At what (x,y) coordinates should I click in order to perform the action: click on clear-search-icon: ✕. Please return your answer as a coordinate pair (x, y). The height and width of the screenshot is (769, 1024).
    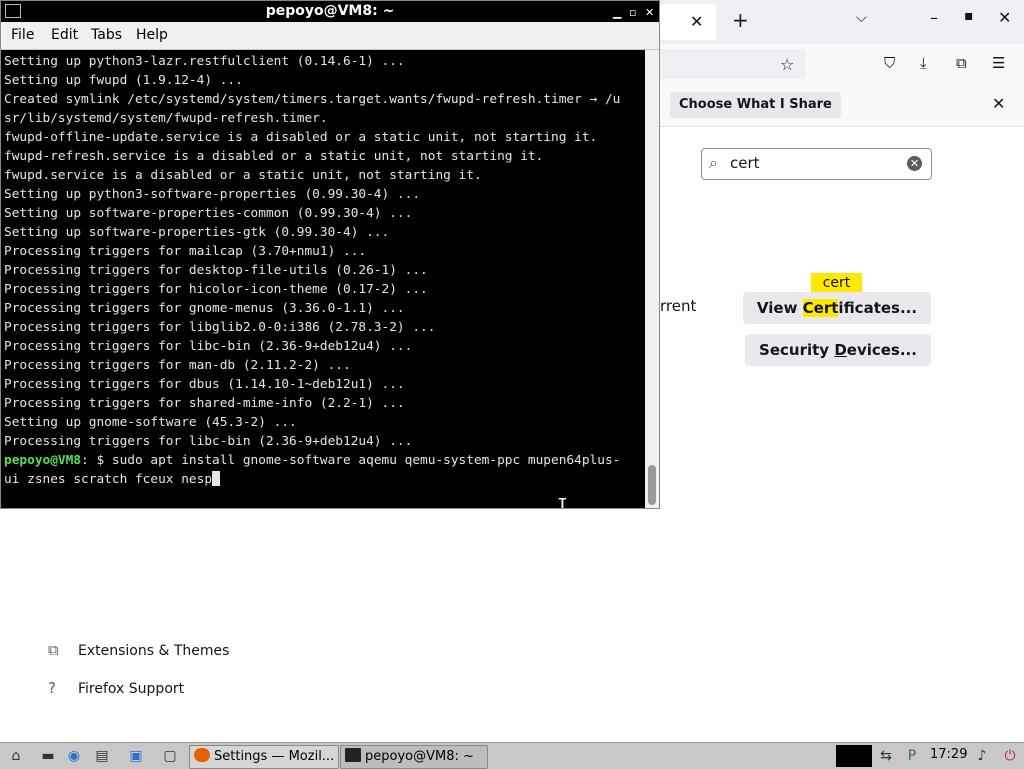
    Looking at the image, I should click on (914, 163).